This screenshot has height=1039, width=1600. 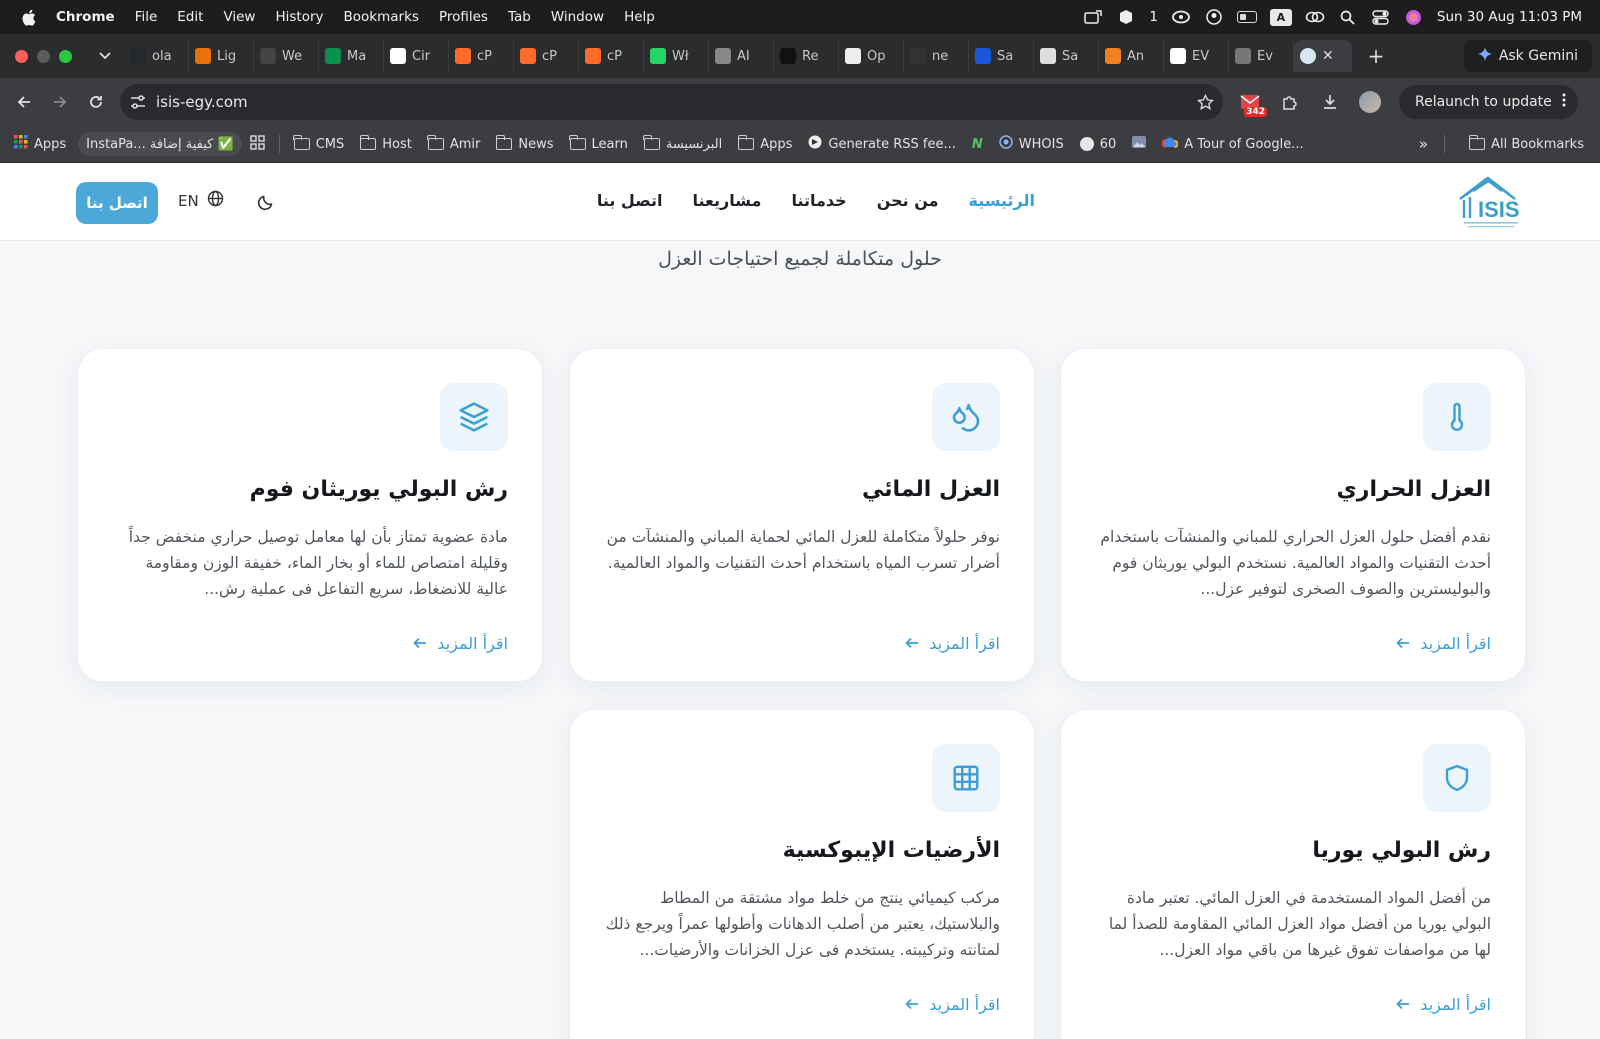 What do you see at coordinates (381, 17) in the screenshot?
I see `menu-bookmarks: Bookmarks` at bounding box center [381, 17].